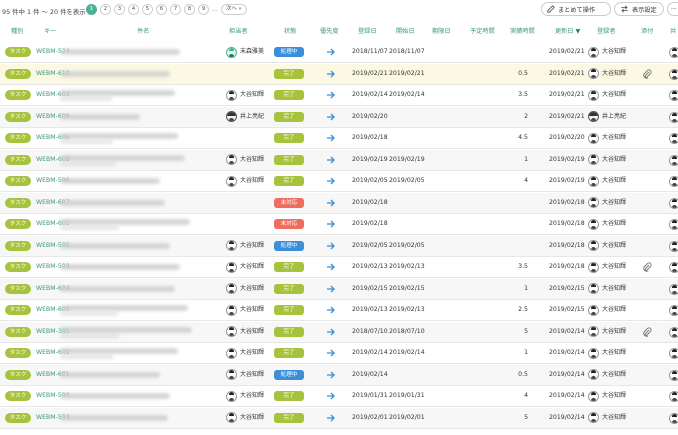 The height and width of the screenshot is (435, 678). I want to click on column-header-updater: 登録者, so click(606, 32).